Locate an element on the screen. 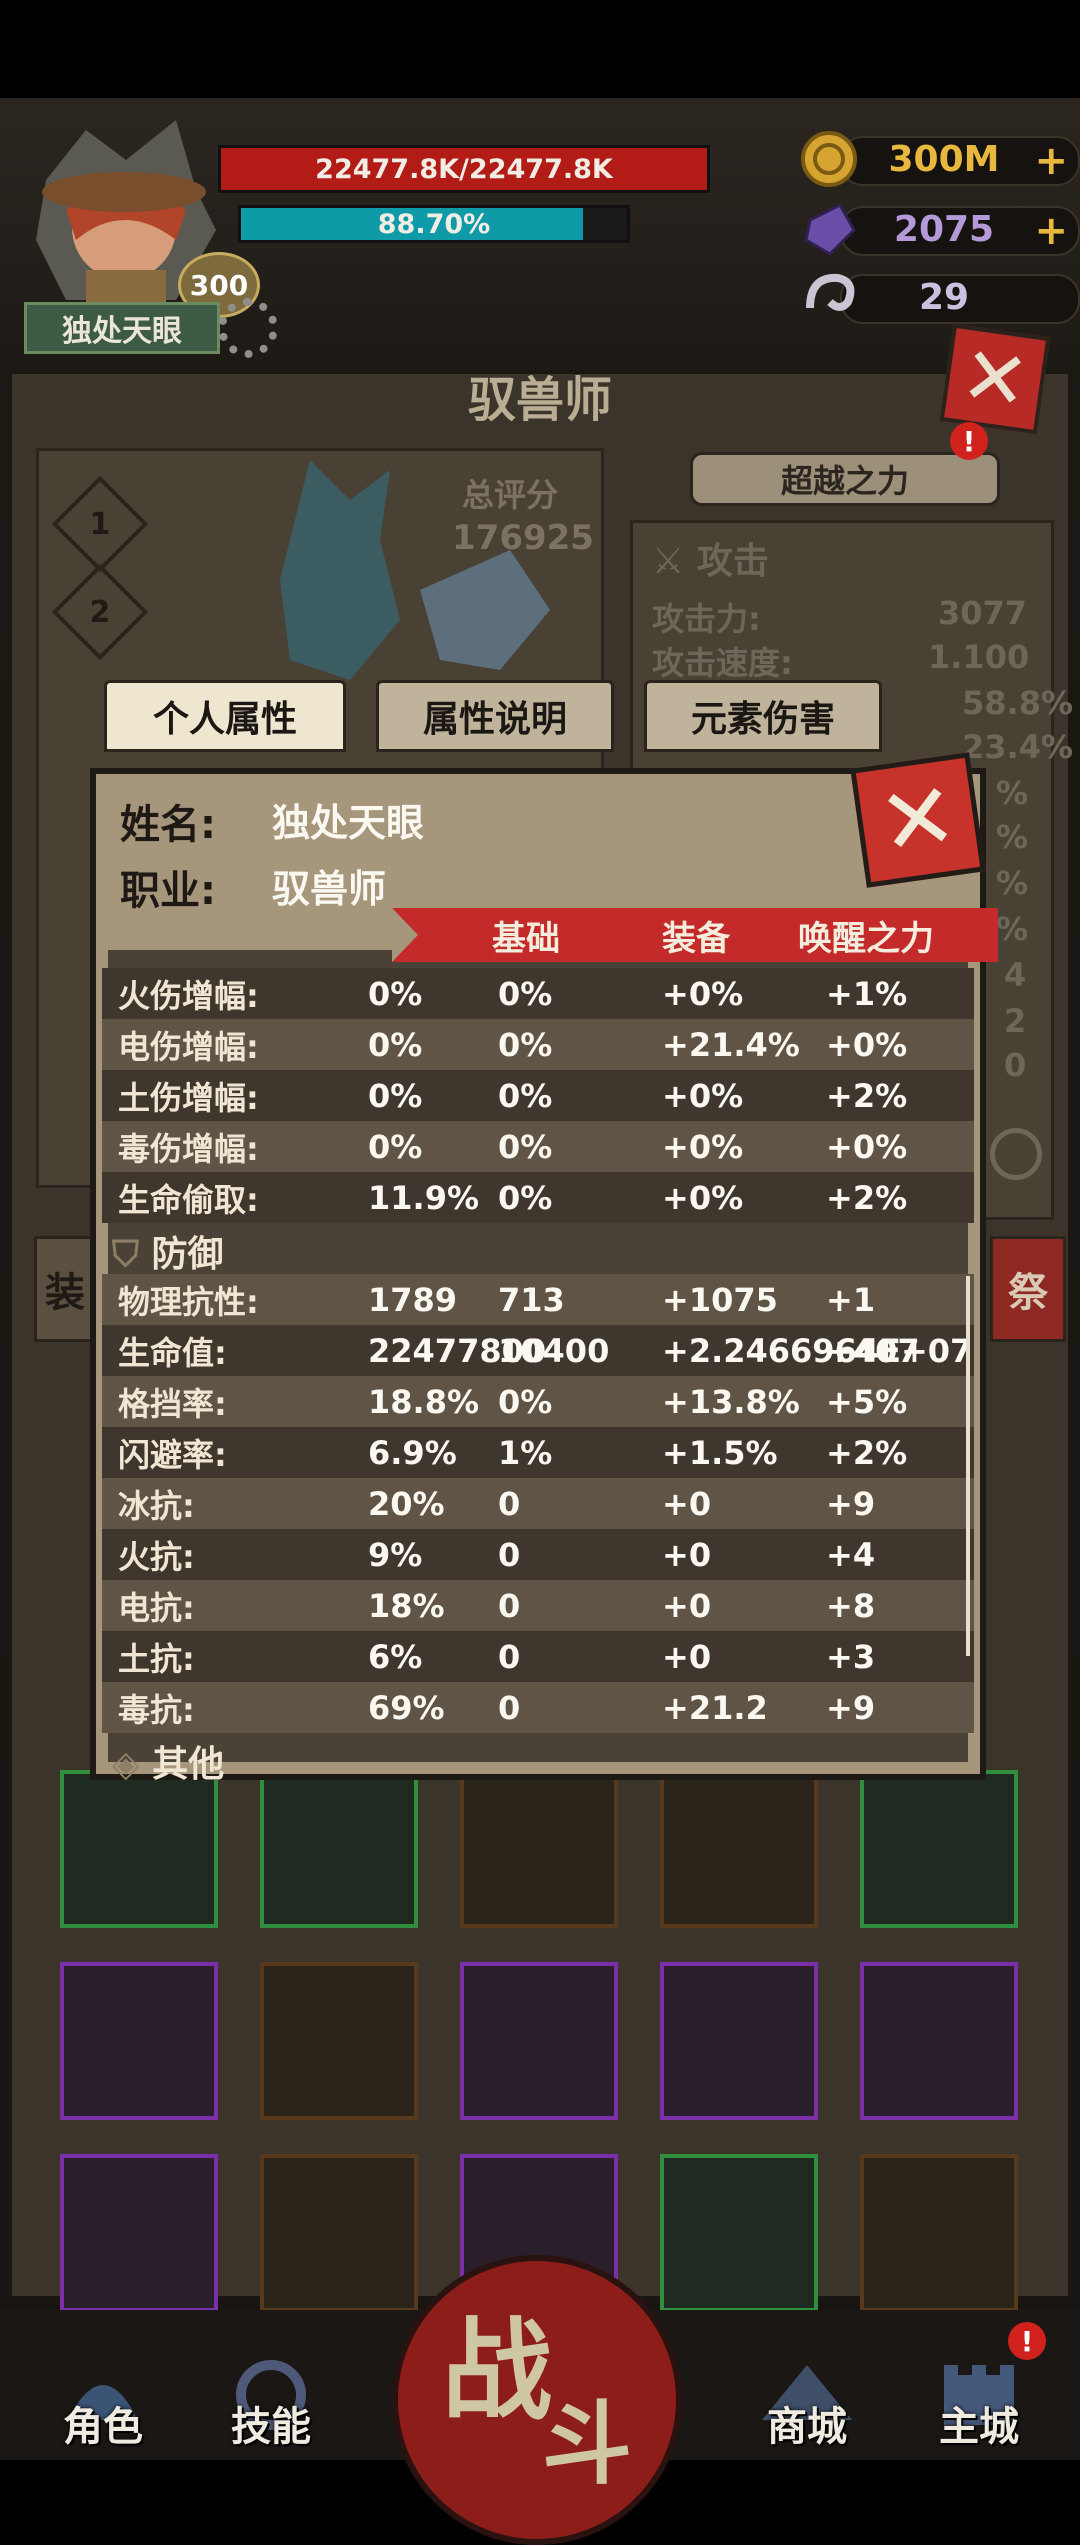 This screenshot has width=1080, height=2545. stat-label: 火抗: is located at coordinates (156, 1556).